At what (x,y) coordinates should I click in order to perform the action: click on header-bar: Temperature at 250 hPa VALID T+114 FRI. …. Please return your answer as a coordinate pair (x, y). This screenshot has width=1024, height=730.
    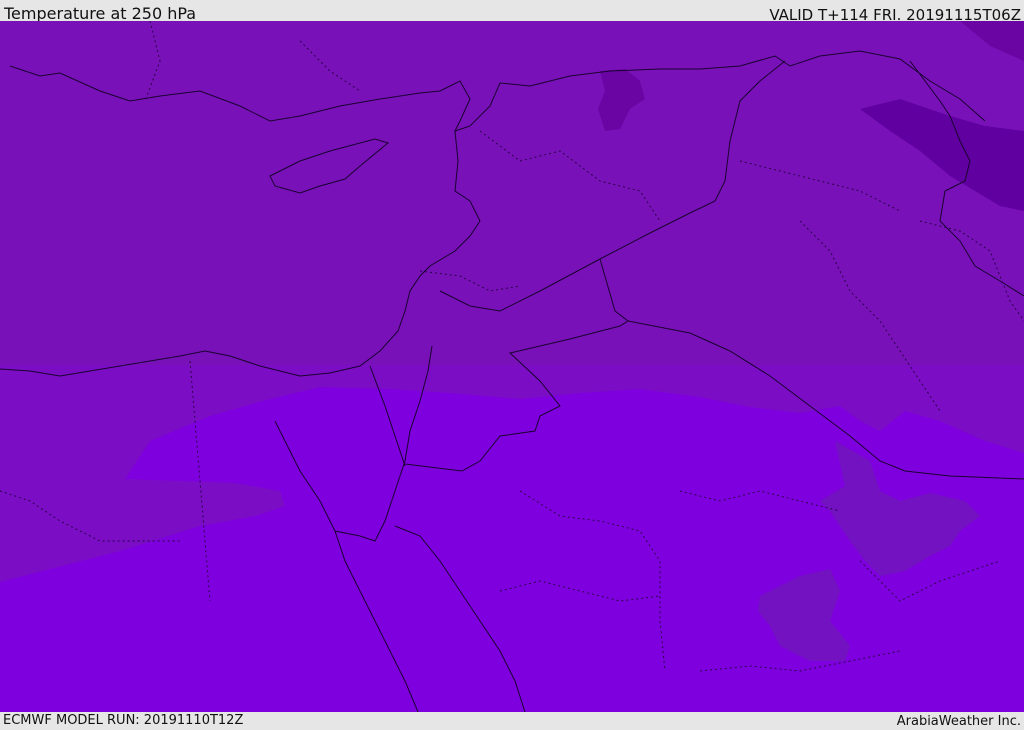
    Looking at the image, I should click on (512, 12).